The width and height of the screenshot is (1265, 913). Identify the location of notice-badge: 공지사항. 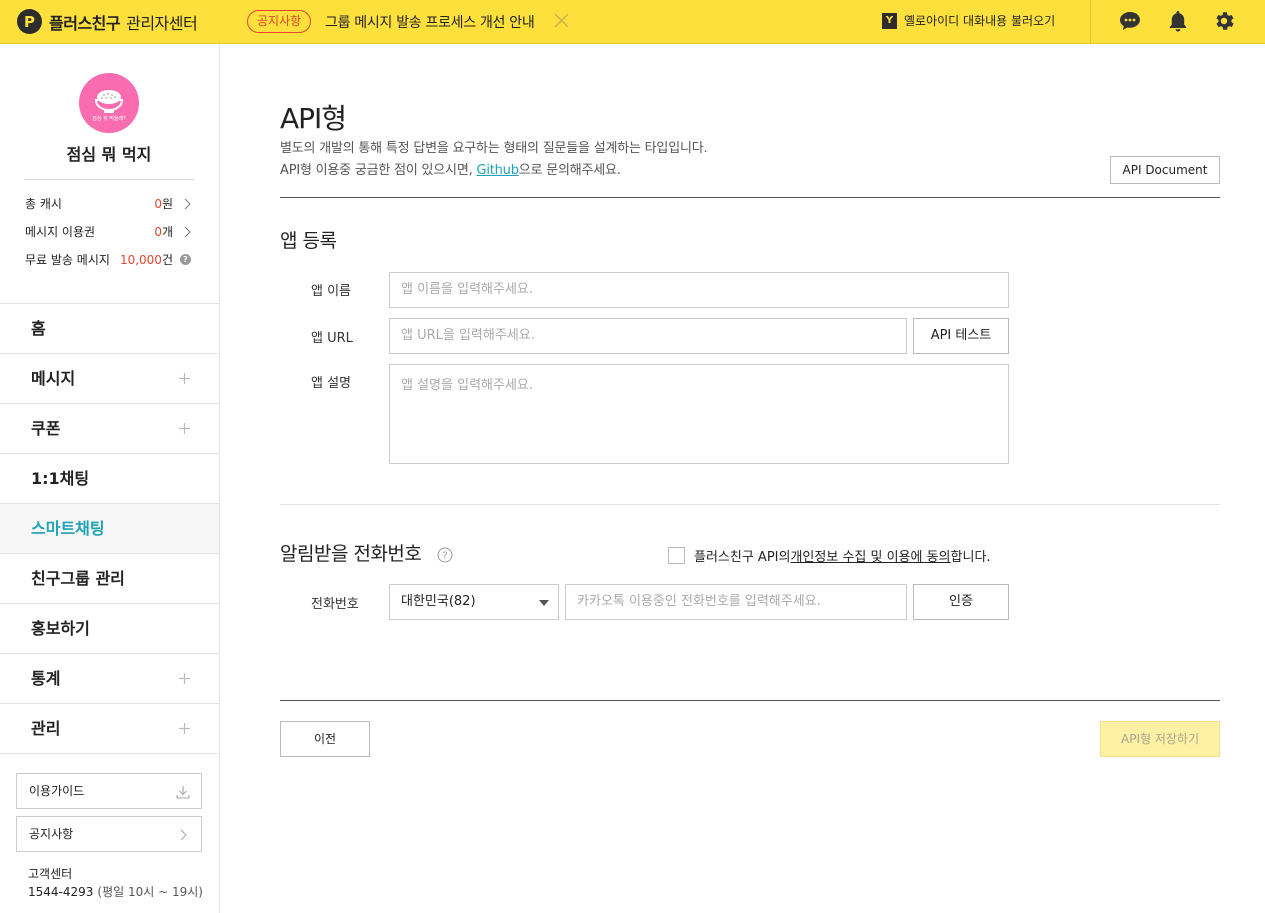
(279, 21).